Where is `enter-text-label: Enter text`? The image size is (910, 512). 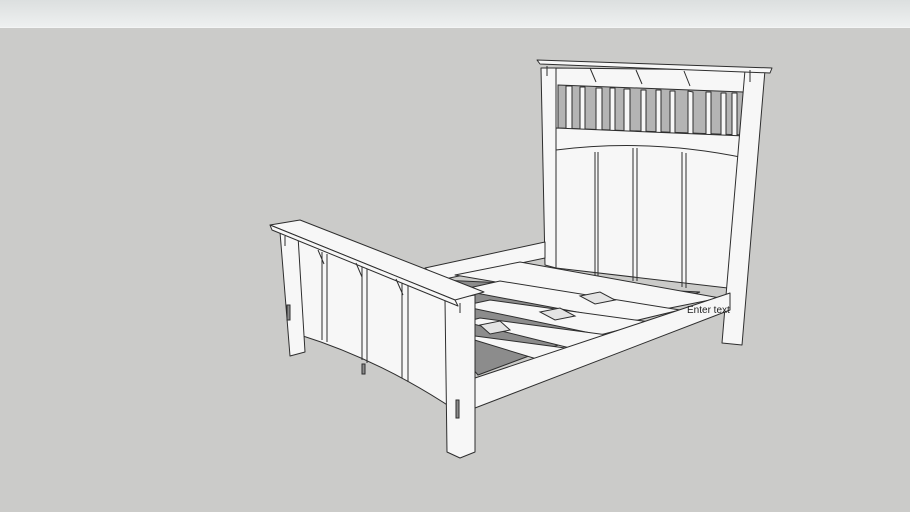 enter-text-label: Enter text is located at coordinates (708, 310).